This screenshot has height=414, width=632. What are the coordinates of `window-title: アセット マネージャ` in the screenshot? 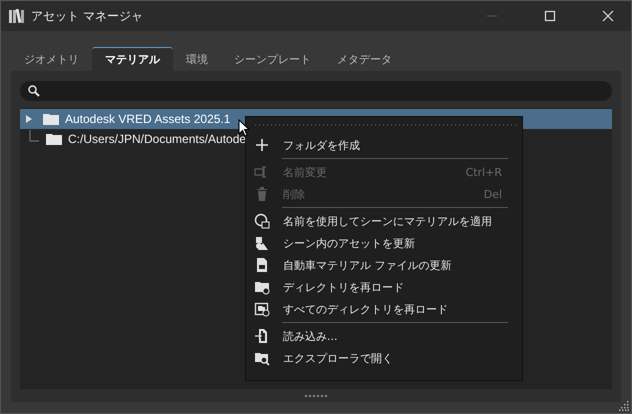 It's located at (87, 16).